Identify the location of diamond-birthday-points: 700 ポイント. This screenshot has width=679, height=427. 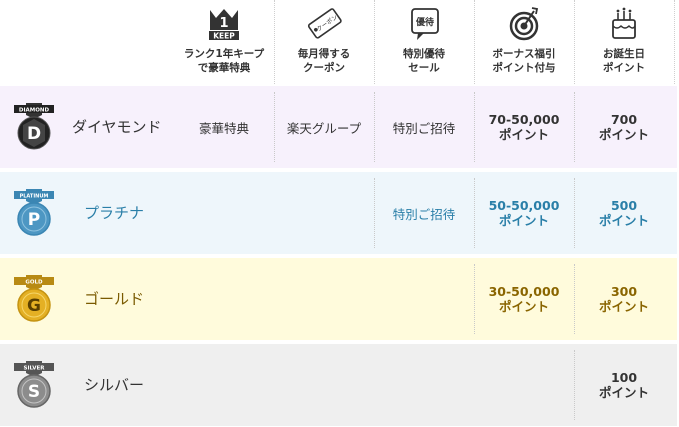
(623, 127).